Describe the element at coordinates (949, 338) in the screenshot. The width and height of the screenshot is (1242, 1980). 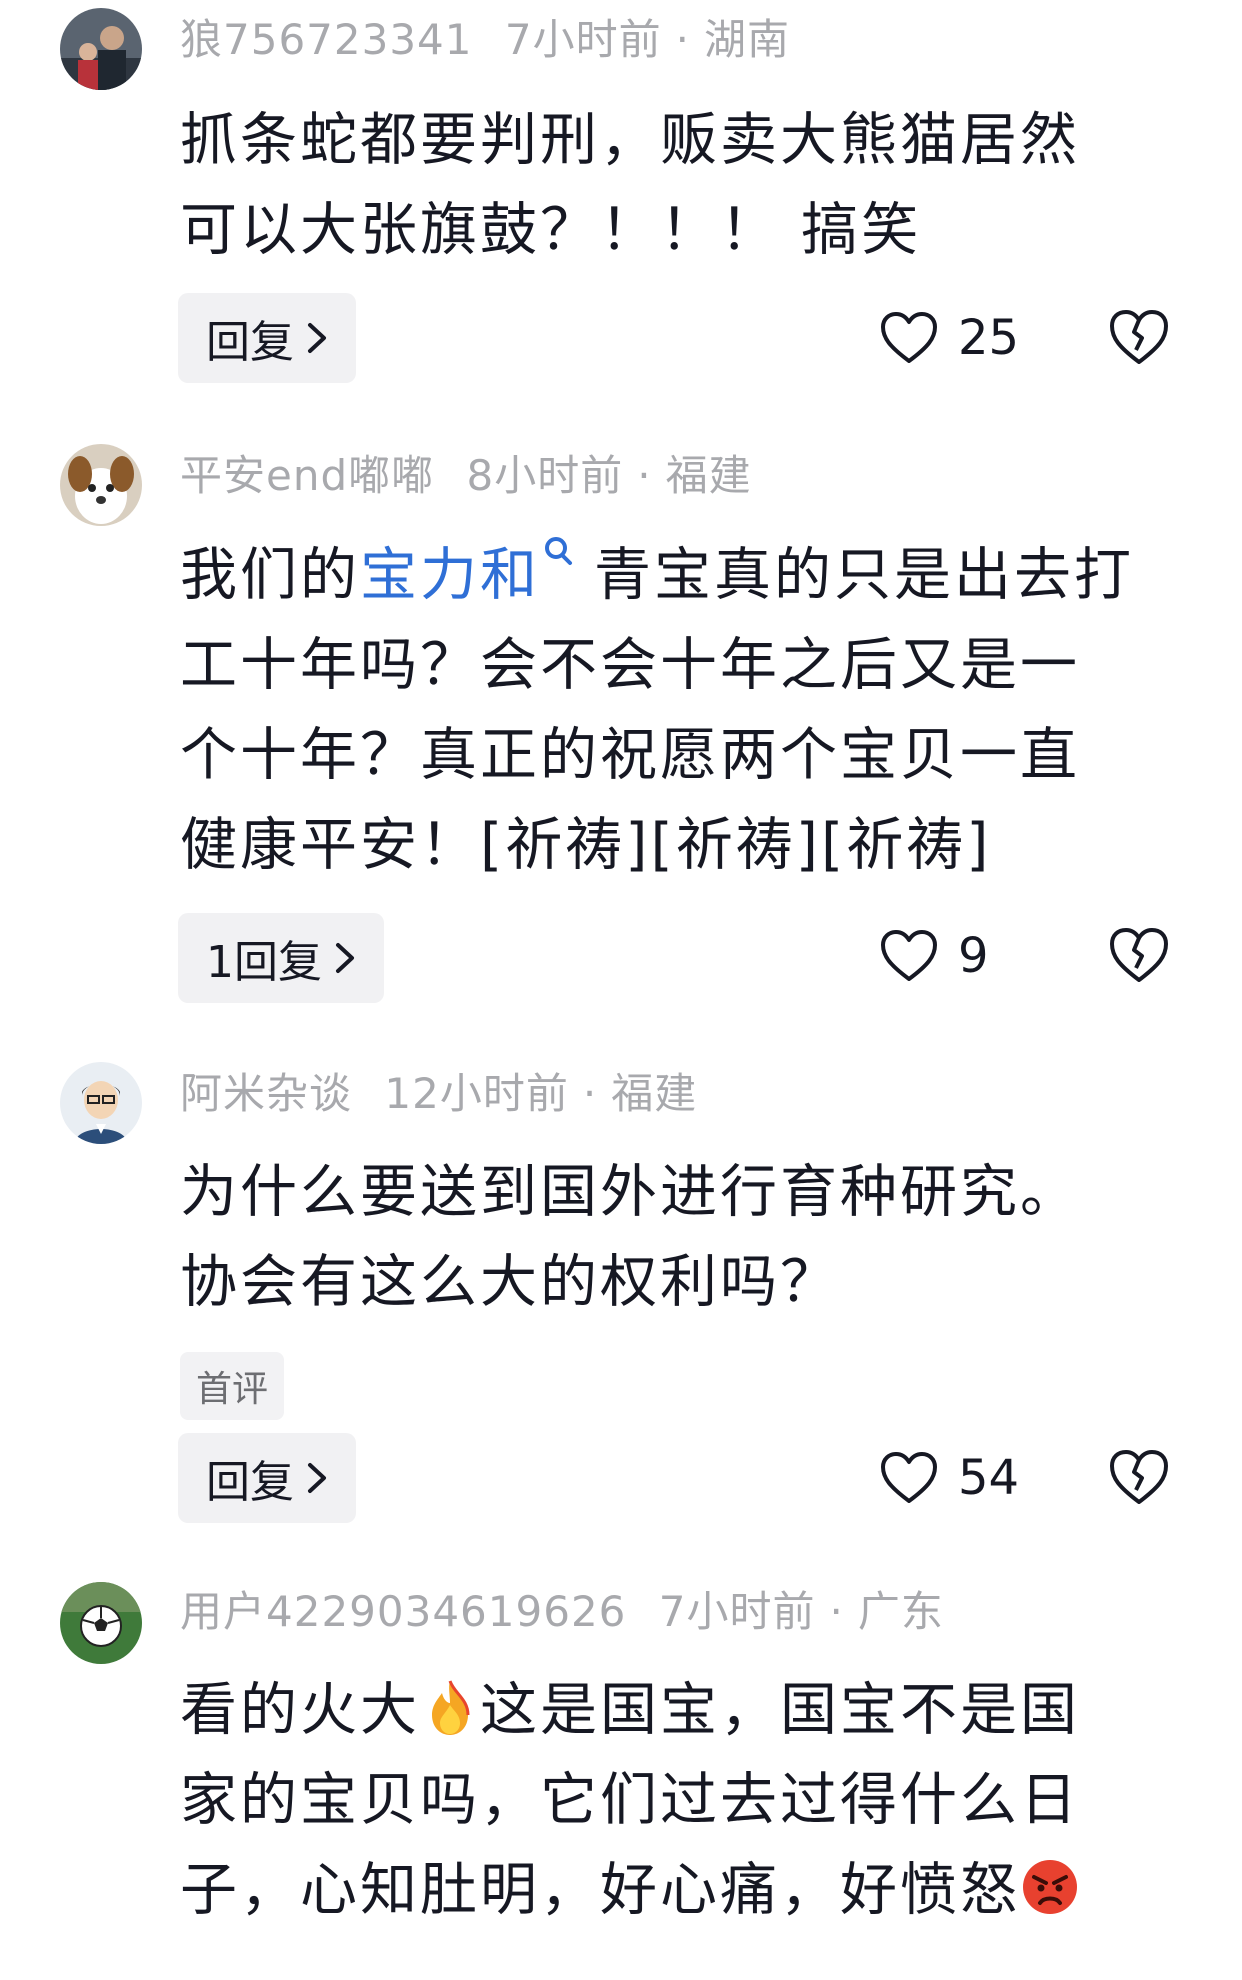
I see `like-button: 25` at that location.